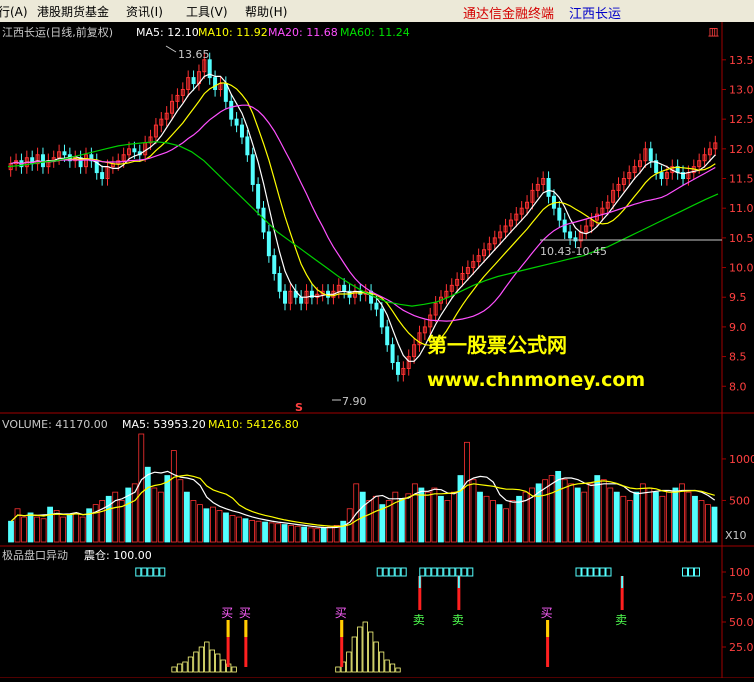  What do you see at coordinates (266, 11) in the screenshot?
I see `menu-item-help: 帮助(H)` at bounding box center [266, 11].